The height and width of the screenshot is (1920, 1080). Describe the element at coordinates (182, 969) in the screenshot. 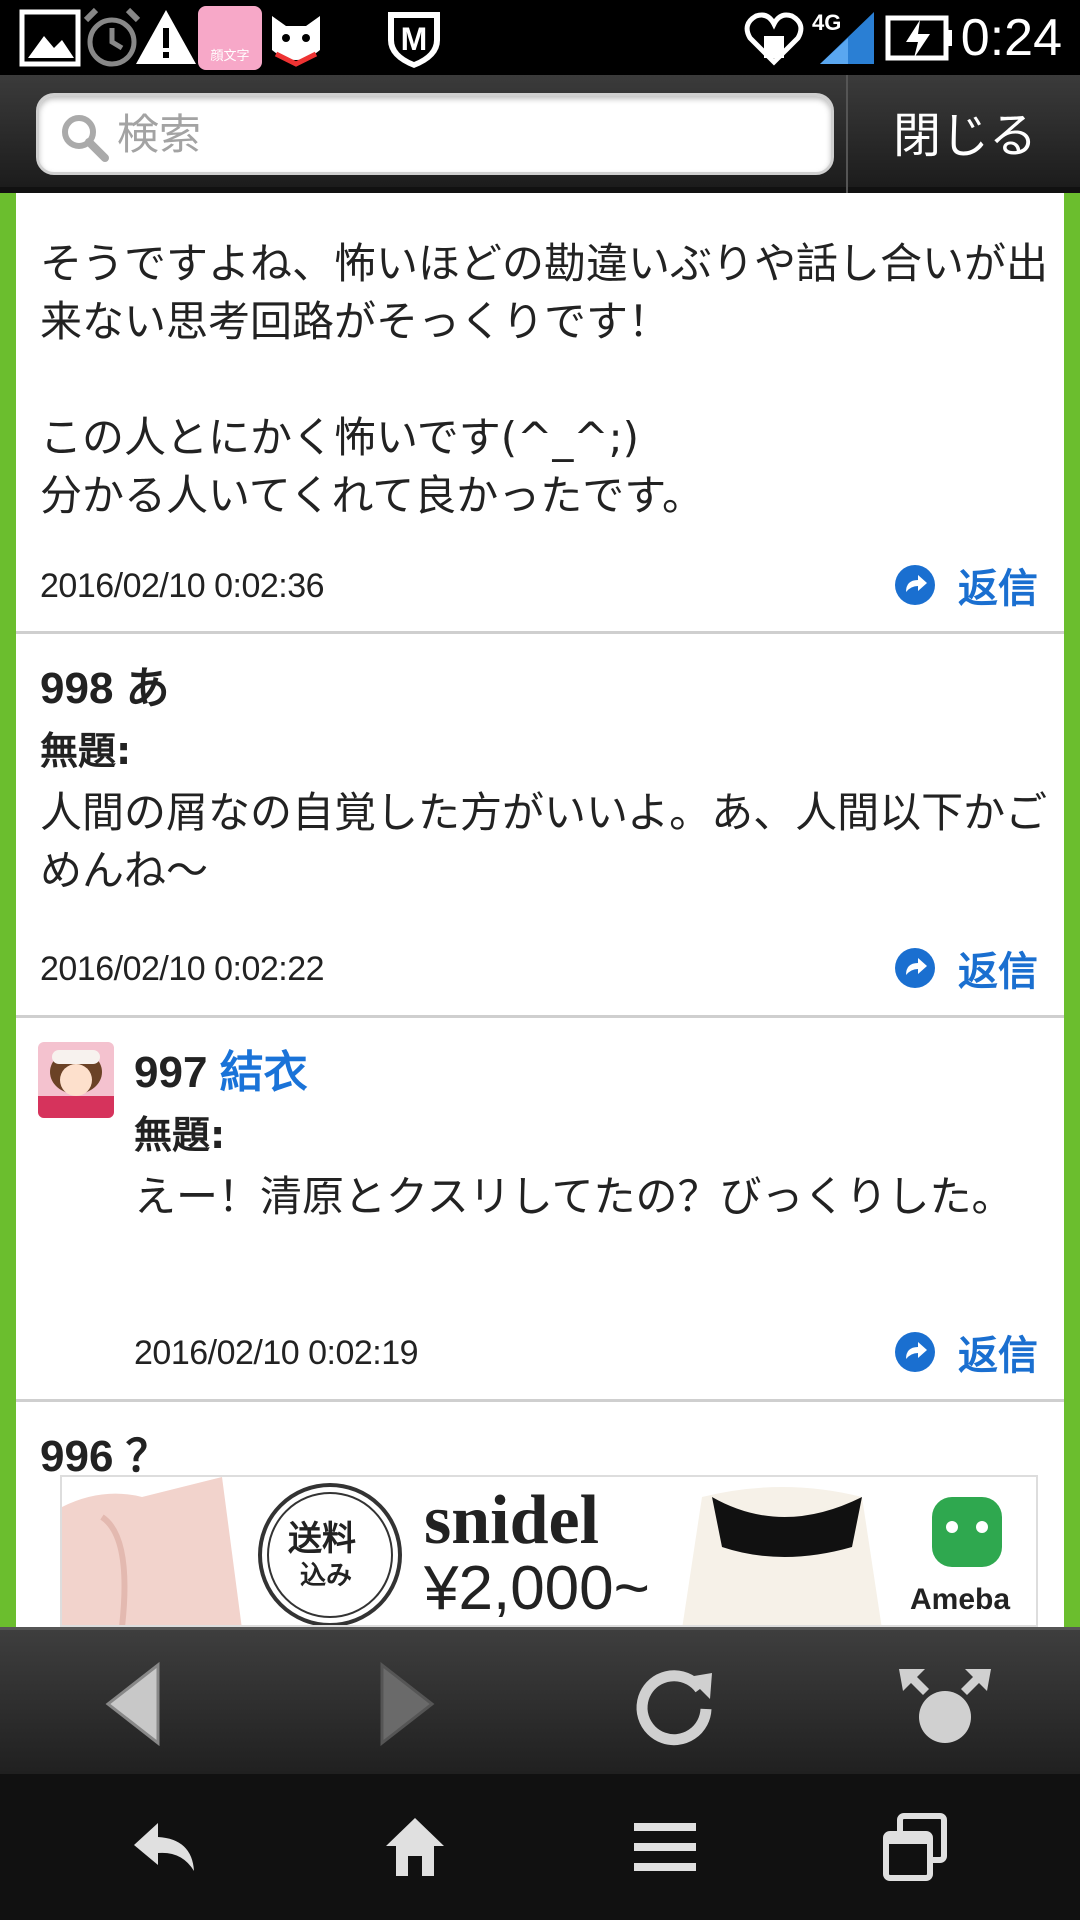

I see `post-date: 2016/02/10 0:02:22` at that location.